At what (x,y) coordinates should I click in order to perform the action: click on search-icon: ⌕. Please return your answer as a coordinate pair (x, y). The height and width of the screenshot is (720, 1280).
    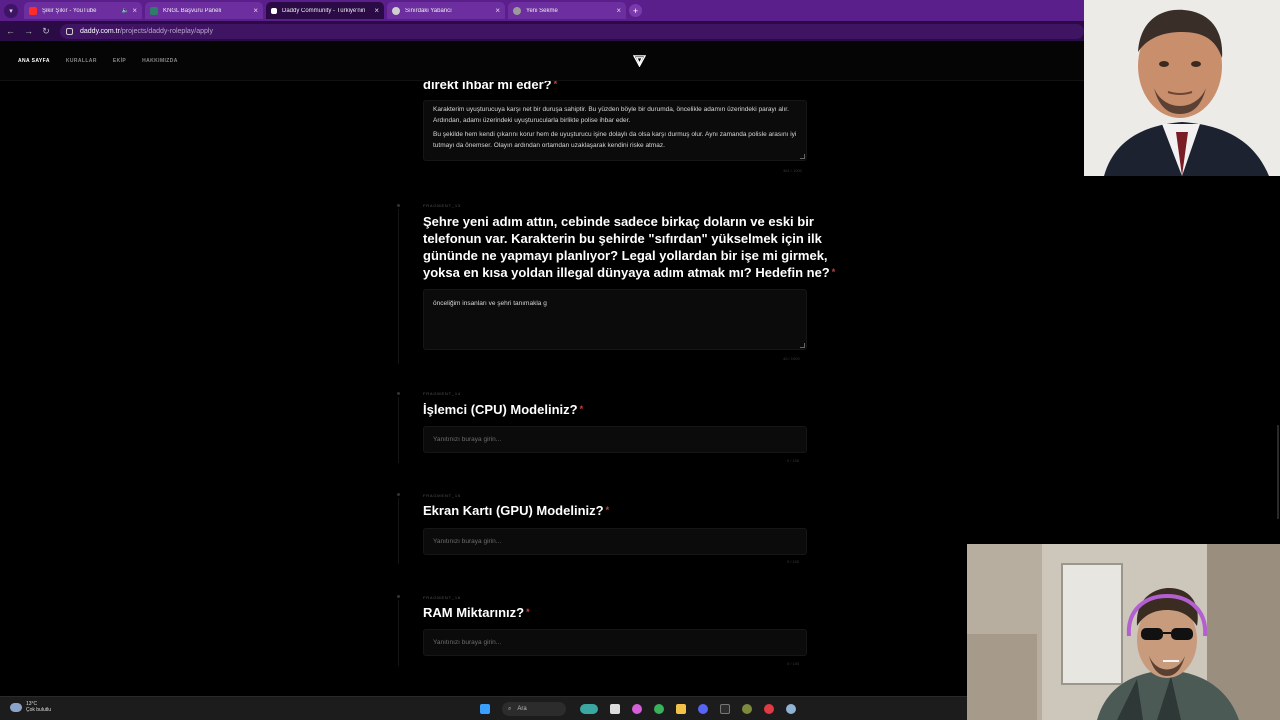
    Looking at the image, I should click on (510, 708).